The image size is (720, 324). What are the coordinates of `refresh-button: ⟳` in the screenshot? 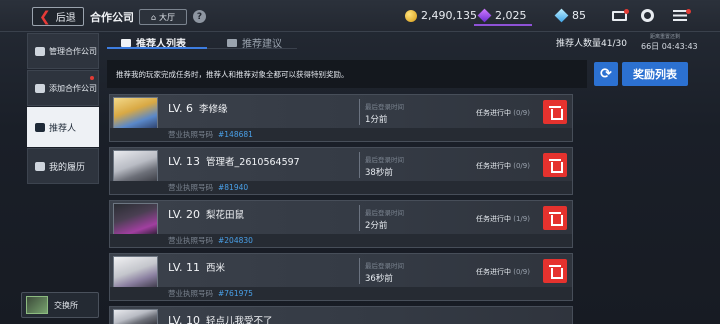 It's located at (606, 74).